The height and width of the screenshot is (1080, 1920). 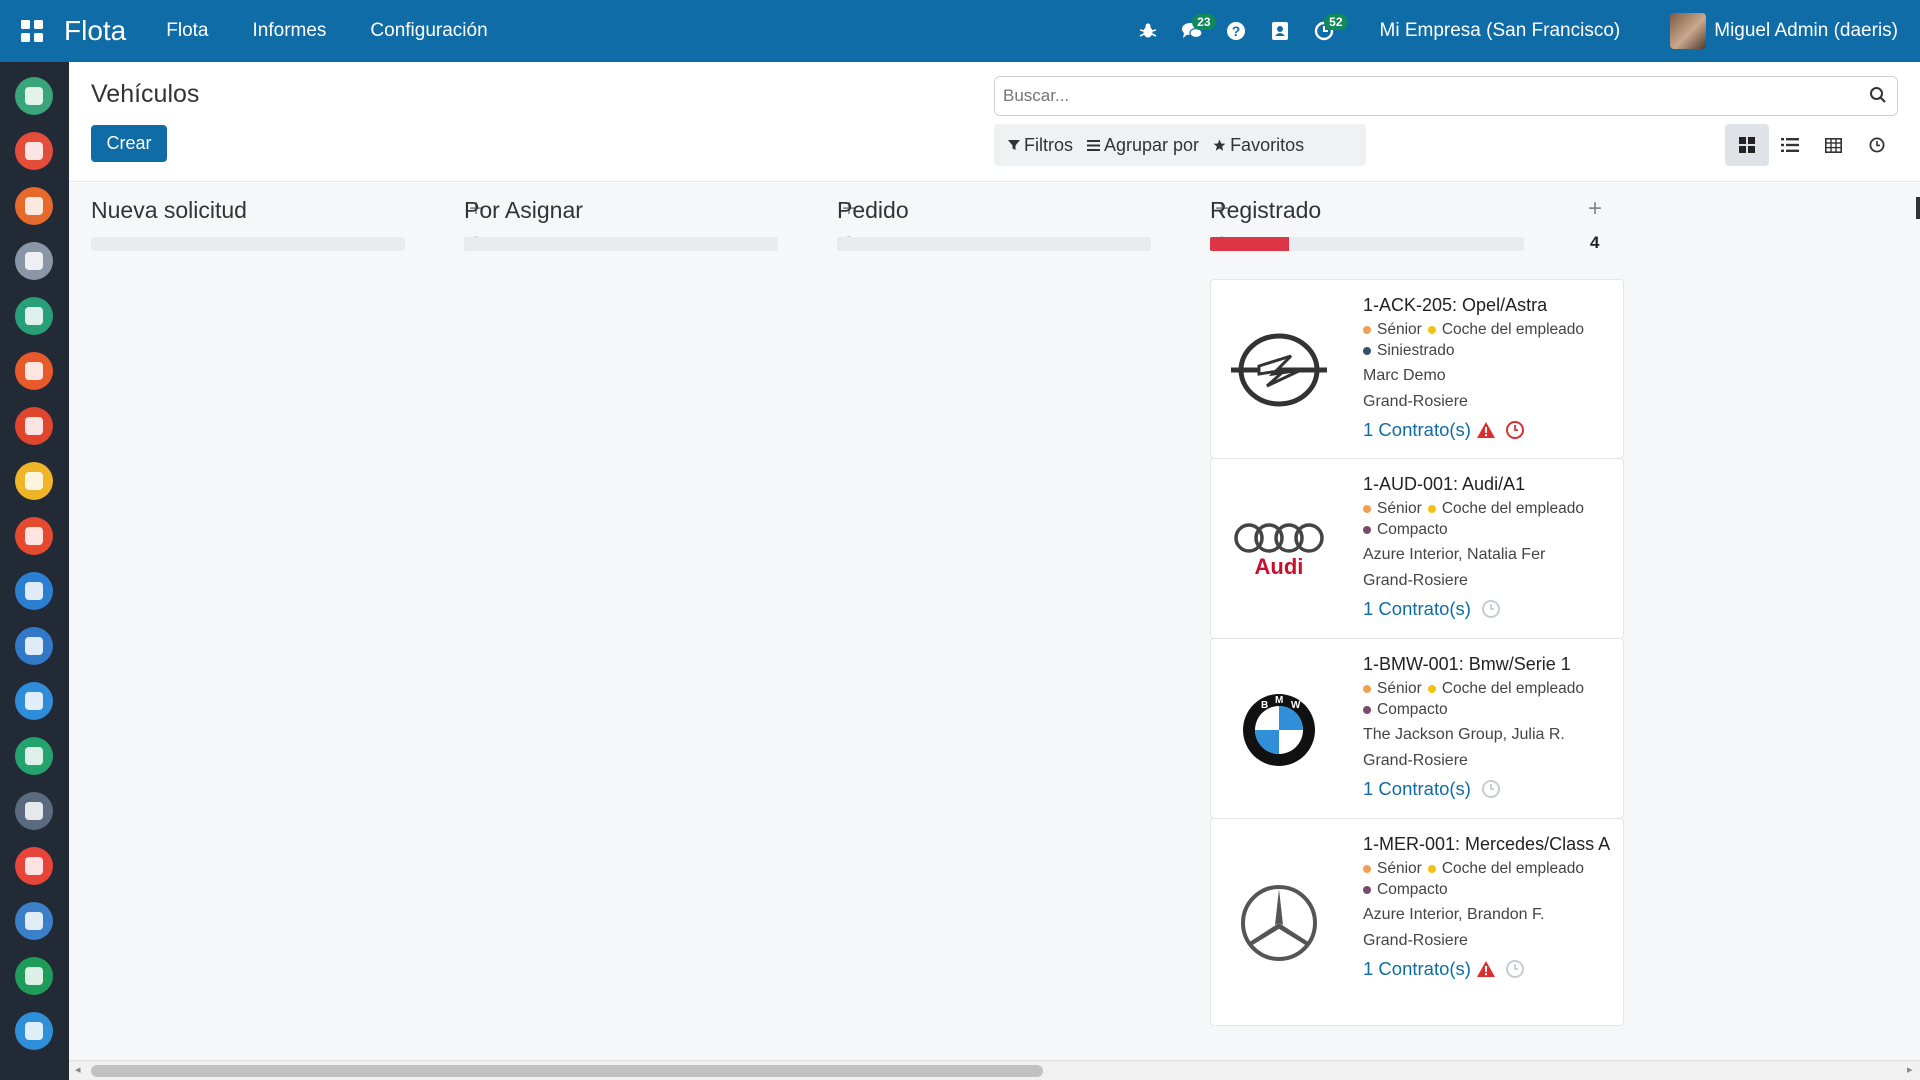 I want to click on audi-wordmark: Audi, so click(x=1279, y=566).